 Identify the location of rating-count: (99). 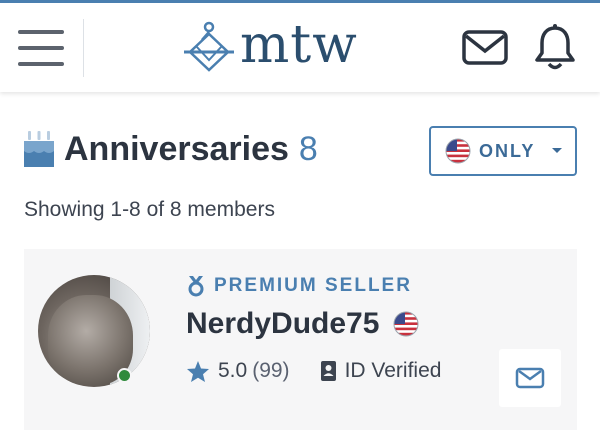
(271, 370).